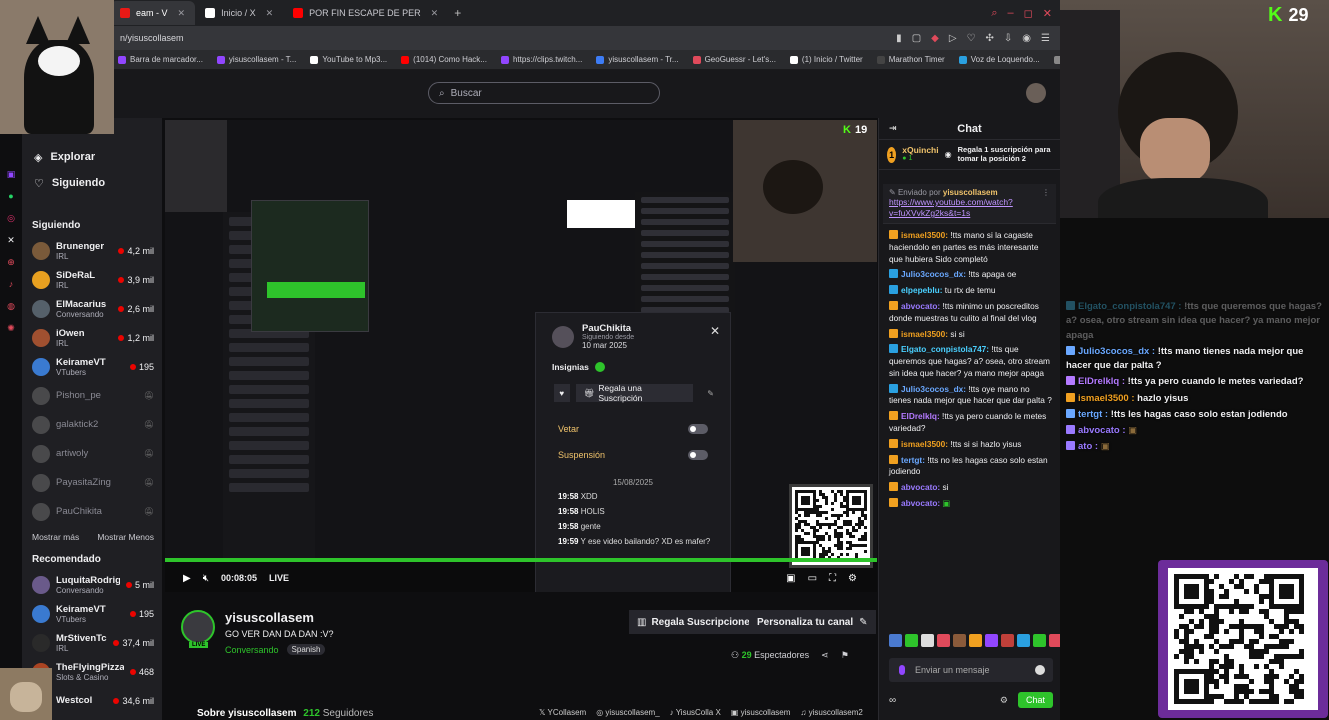 This screenshot has width=1329, height=720. What do you see at coordinates (627, 712) in the screenshot?
I see `social-link: ◎ yisuscollasem_` at bounding box center [627, 712].